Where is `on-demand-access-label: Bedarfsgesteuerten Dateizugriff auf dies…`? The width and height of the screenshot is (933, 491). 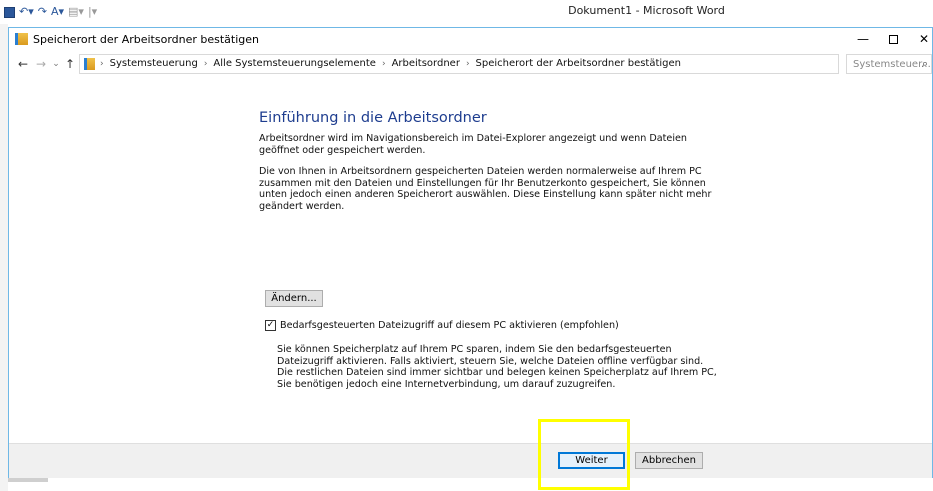 on-demand-access-label: Bedarfsgesteuerten Dateizugriff auf dies… is located at coordinates (449, 325).